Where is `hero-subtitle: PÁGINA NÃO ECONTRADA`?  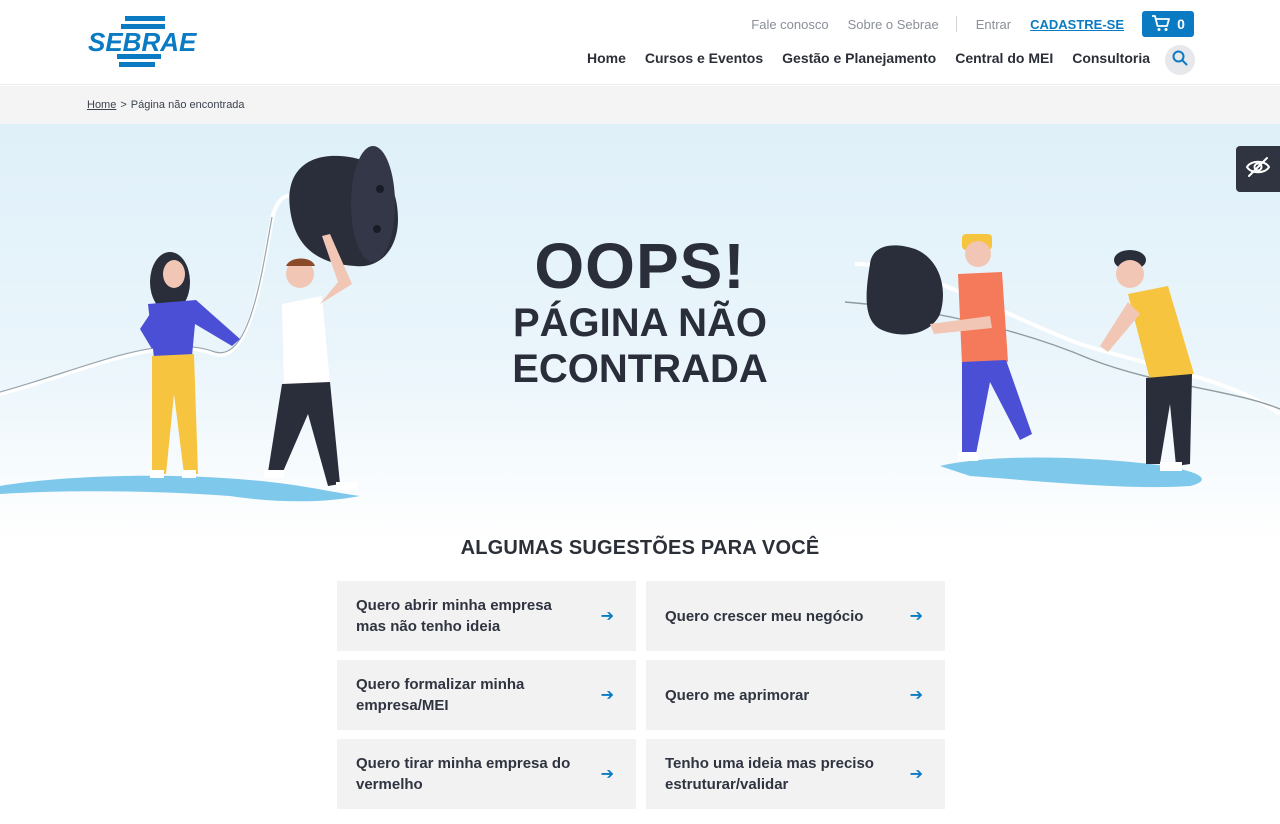 hero-subtitle: PÁGINA NÃO ECONTRADA is located at coordinates (640, 346).